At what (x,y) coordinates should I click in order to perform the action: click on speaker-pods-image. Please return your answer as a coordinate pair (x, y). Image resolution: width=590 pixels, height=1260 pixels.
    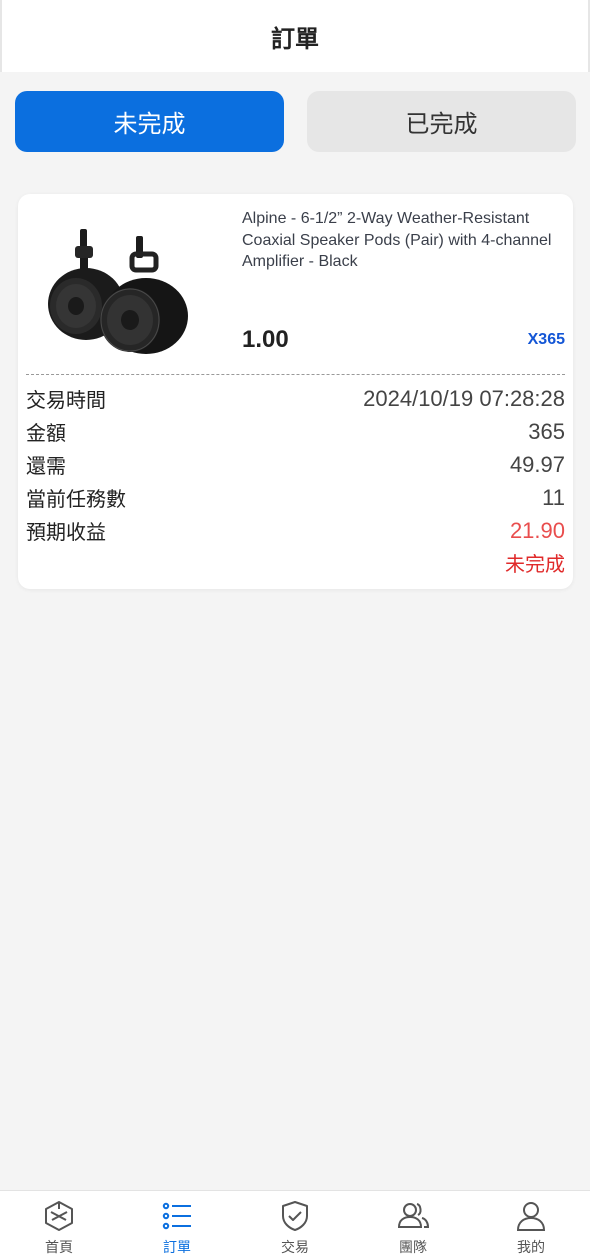
    Looking at the image, I should click on (118, 291).